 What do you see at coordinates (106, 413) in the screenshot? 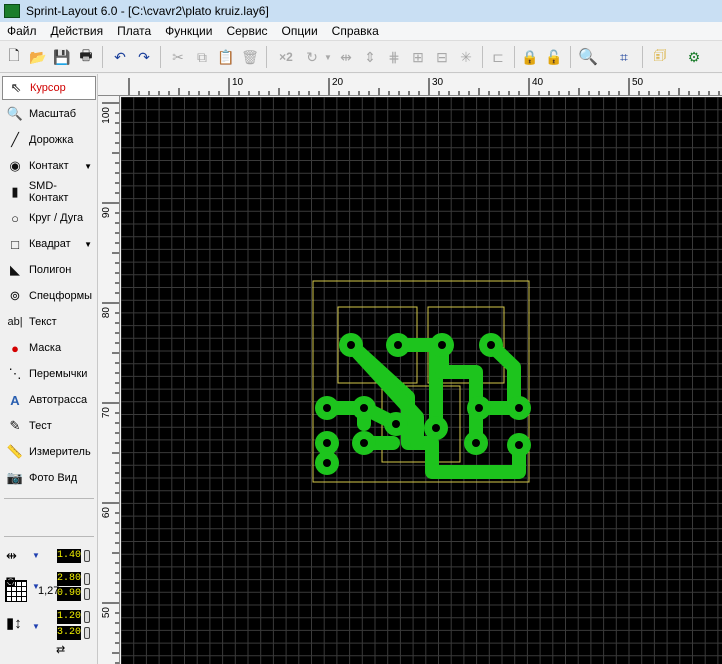
I see `ruler-label: 70` at bounding box center [106, 413].